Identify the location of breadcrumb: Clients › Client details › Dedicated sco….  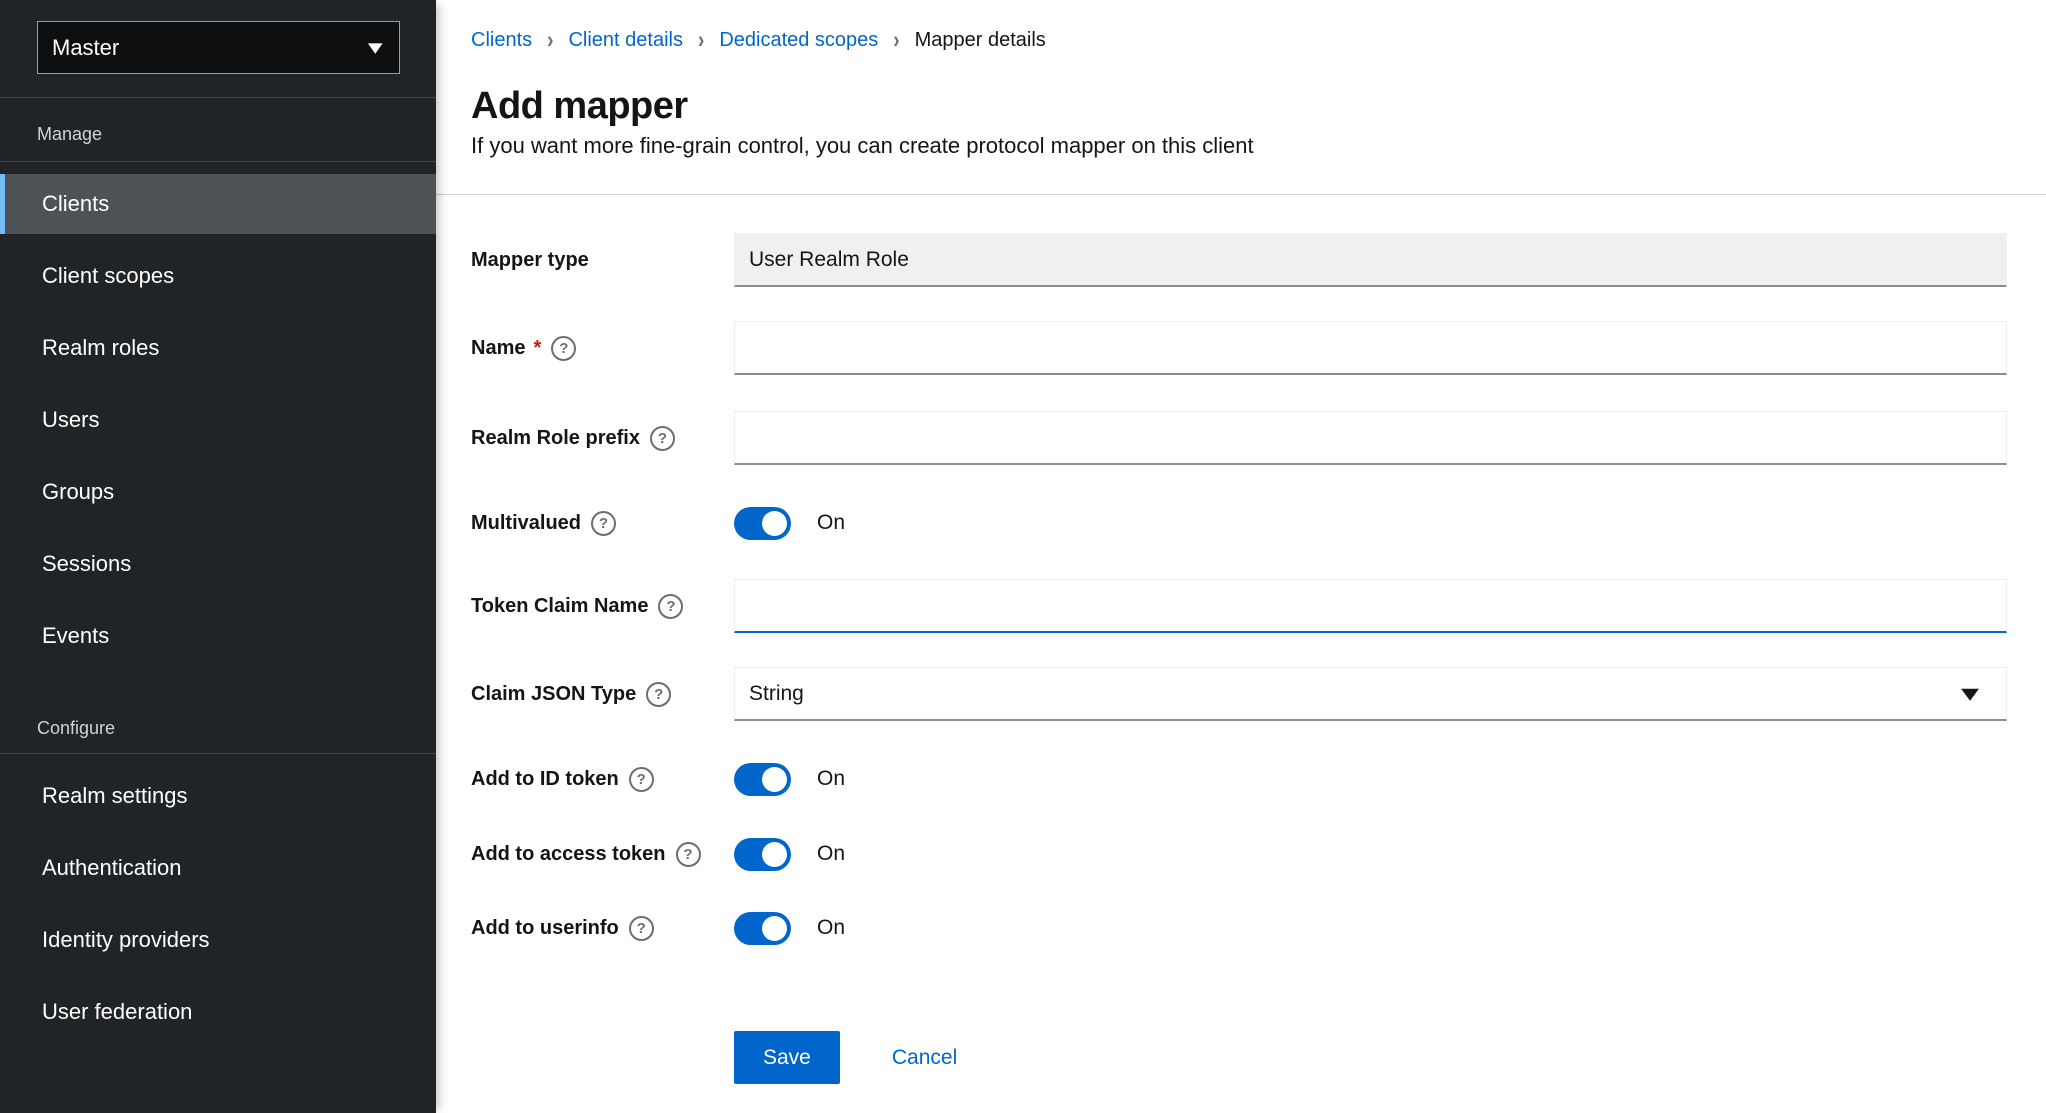
(1239, 39).